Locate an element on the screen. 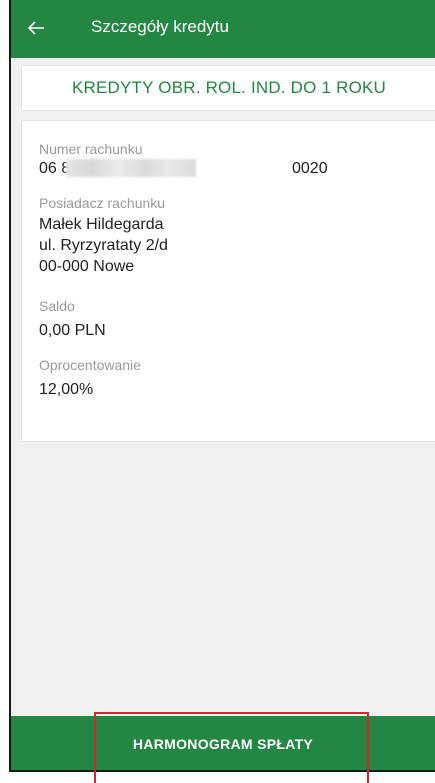 This screenshot has height=783, width=435. masked-account-number is located at coordinates (131, 168).